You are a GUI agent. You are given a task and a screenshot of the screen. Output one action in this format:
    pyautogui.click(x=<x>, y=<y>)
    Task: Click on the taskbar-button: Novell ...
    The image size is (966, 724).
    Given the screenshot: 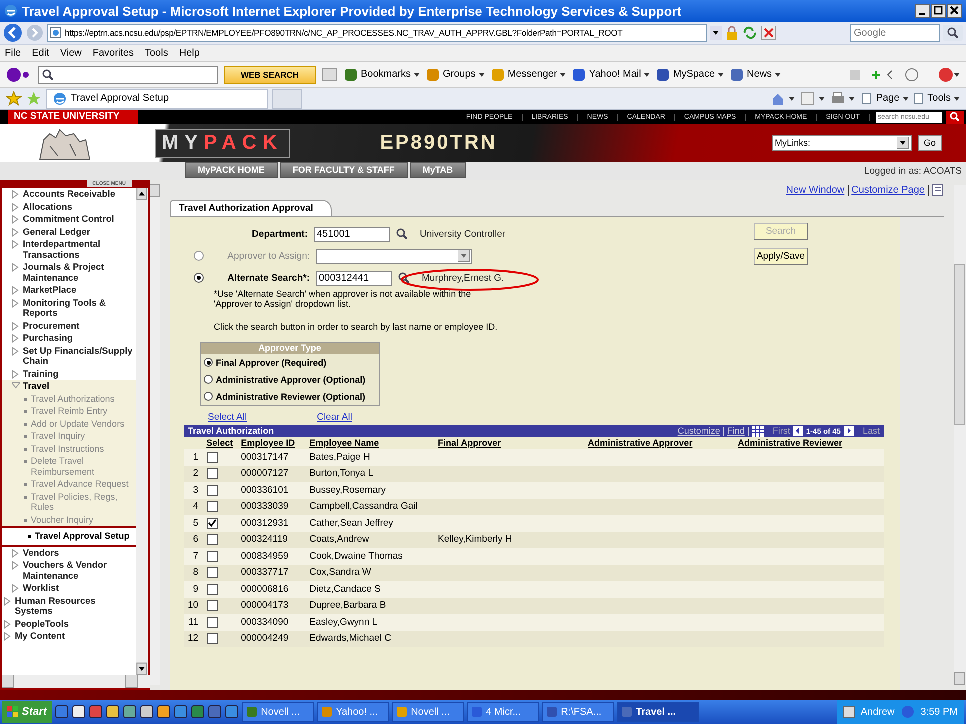 What is the action you would take?
    pyautogui.click(x=278, y=712)
    